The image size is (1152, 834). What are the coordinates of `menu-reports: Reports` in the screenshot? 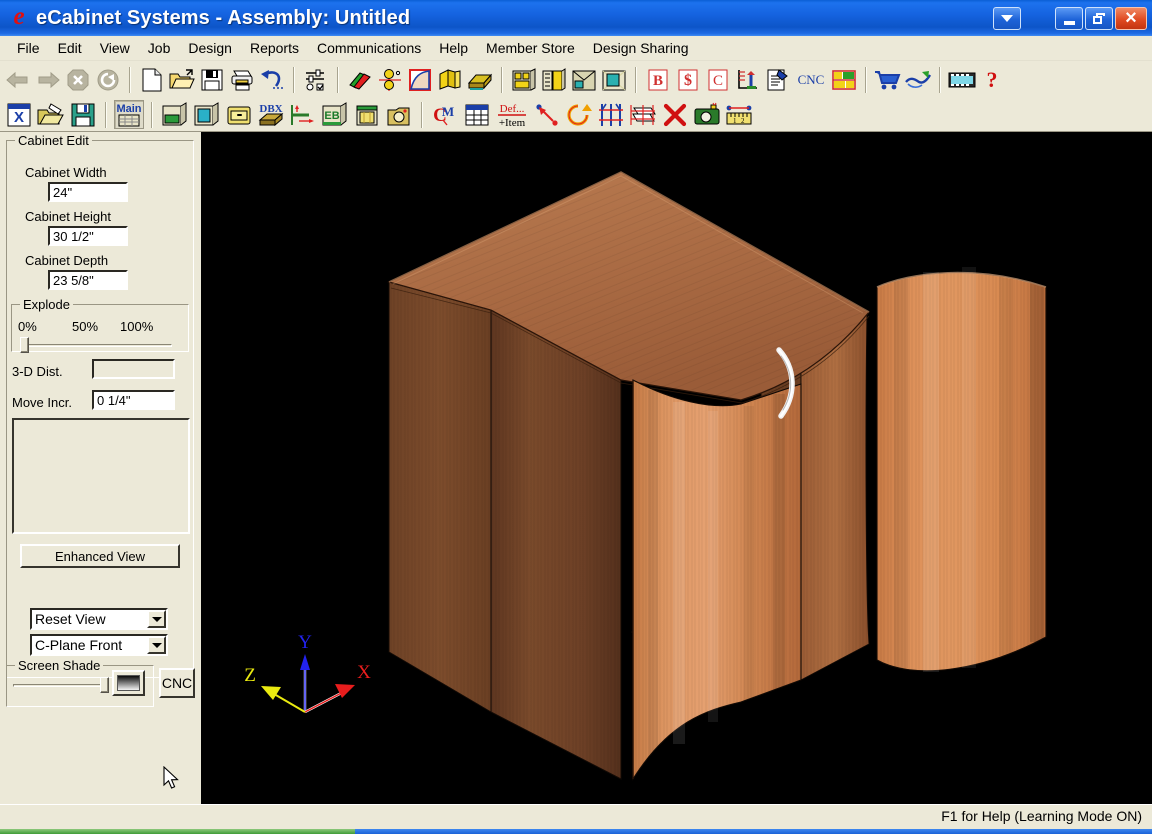 It's located at (274, 48).